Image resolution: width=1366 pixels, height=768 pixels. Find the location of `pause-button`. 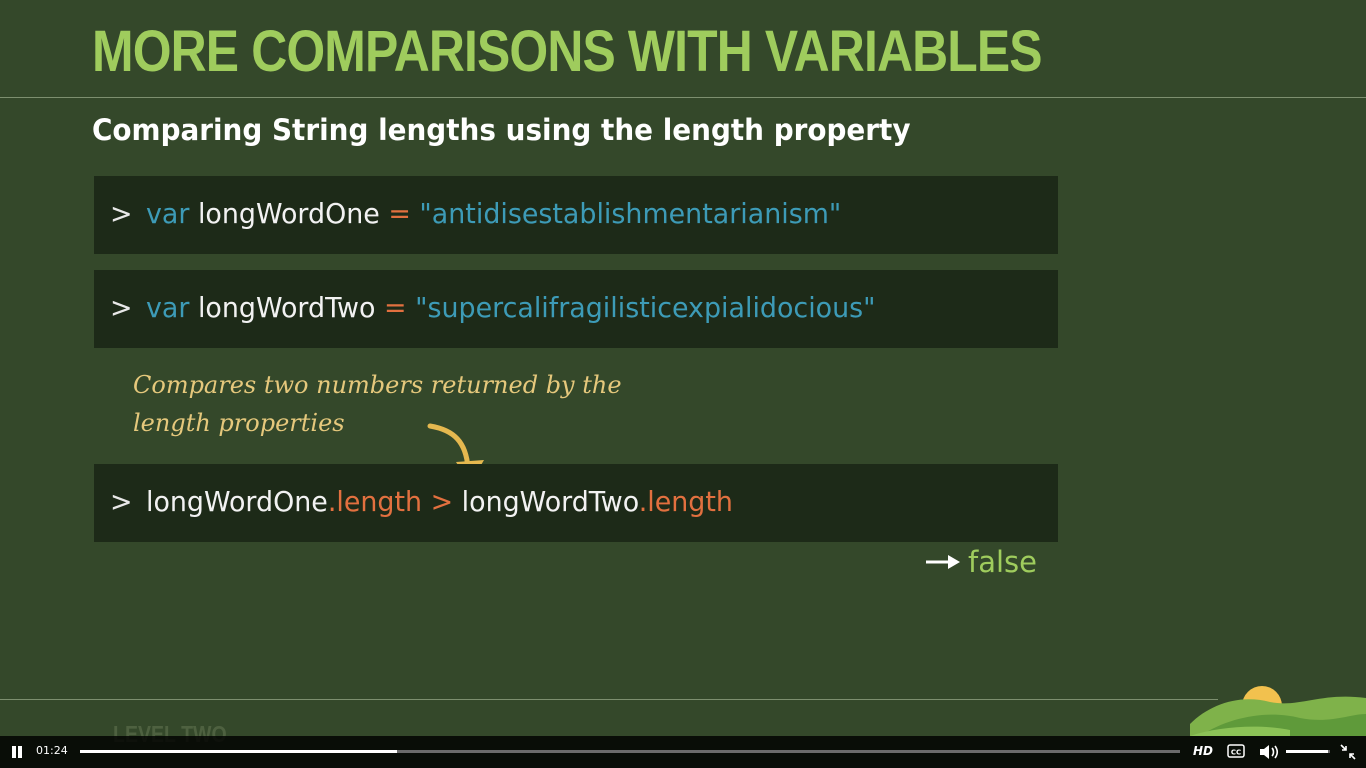

pause-button is located at coordinates (17, 752).